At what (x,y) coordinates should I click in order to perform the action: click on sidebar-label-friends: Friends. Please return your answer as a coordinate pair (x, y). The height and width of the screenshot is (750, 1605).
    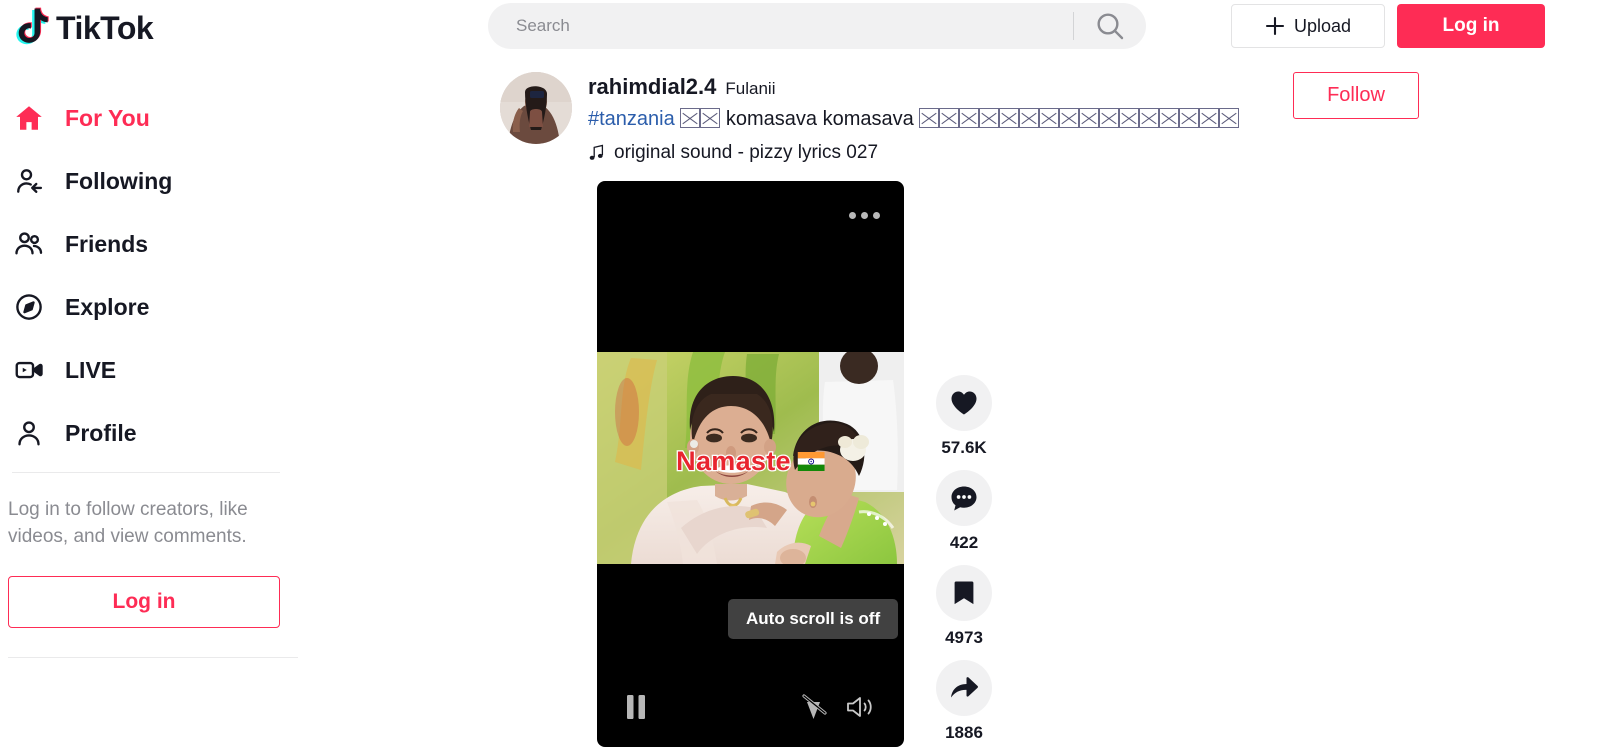
    Looking at the image, I should click on (107, 243).